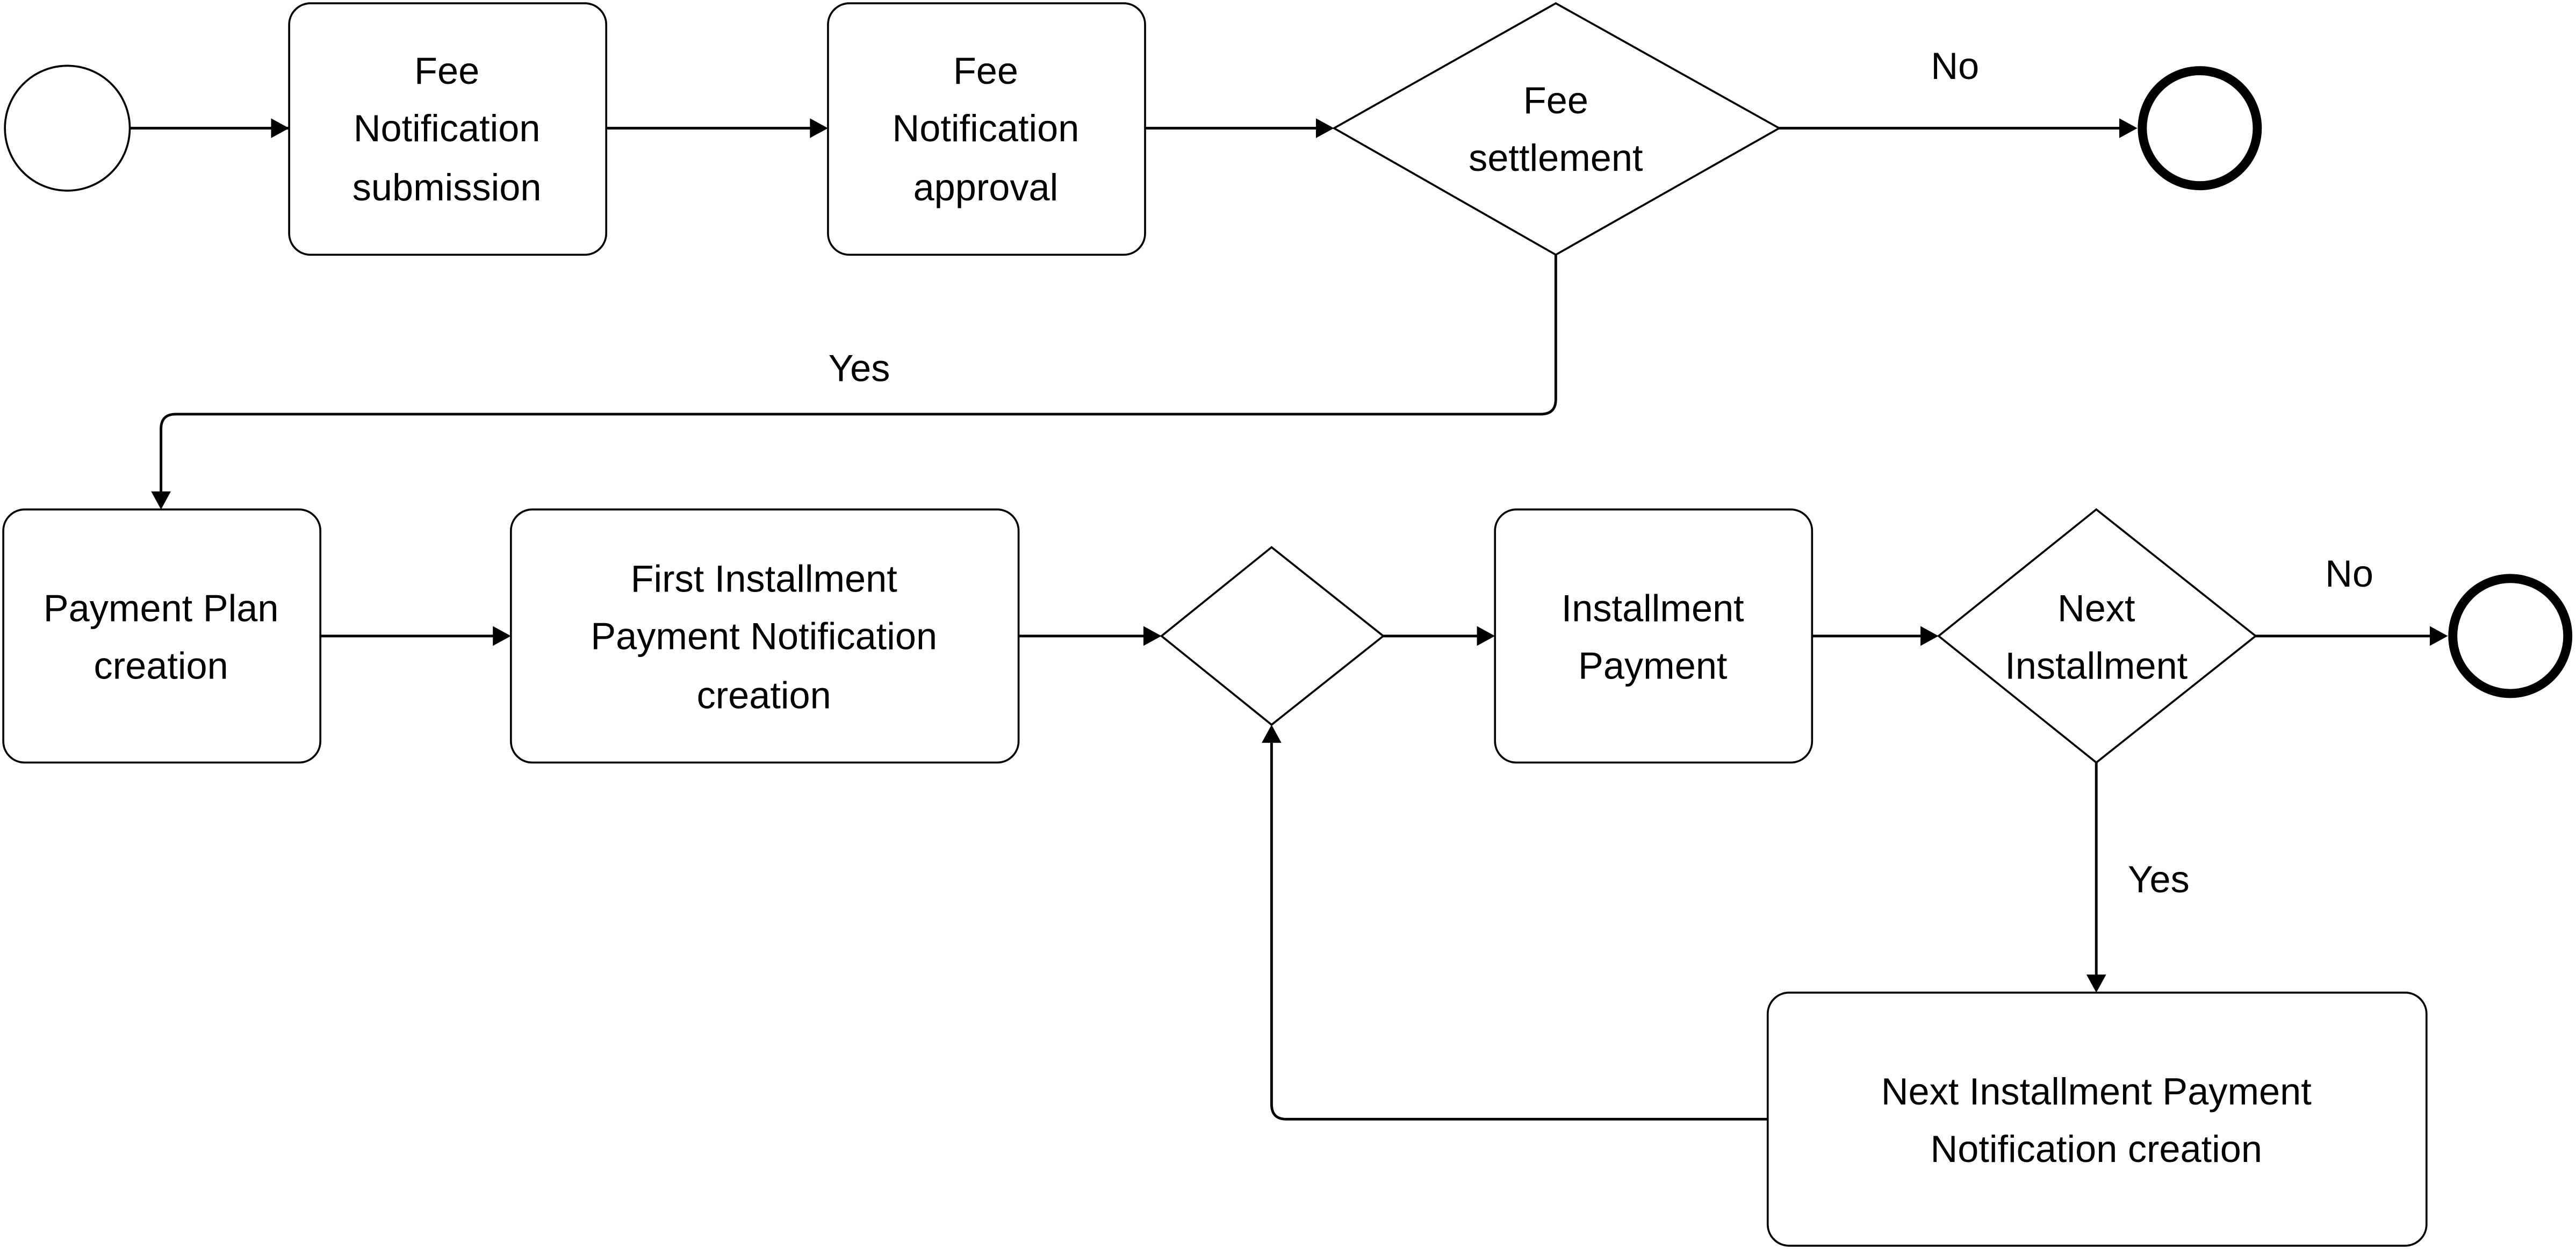 The width and height of the screenshot is (2576, 1249). What do you see at coordinates (2200, 128) in the screenshot?
I see `end-event-top` at bounding box center [2200, 128].